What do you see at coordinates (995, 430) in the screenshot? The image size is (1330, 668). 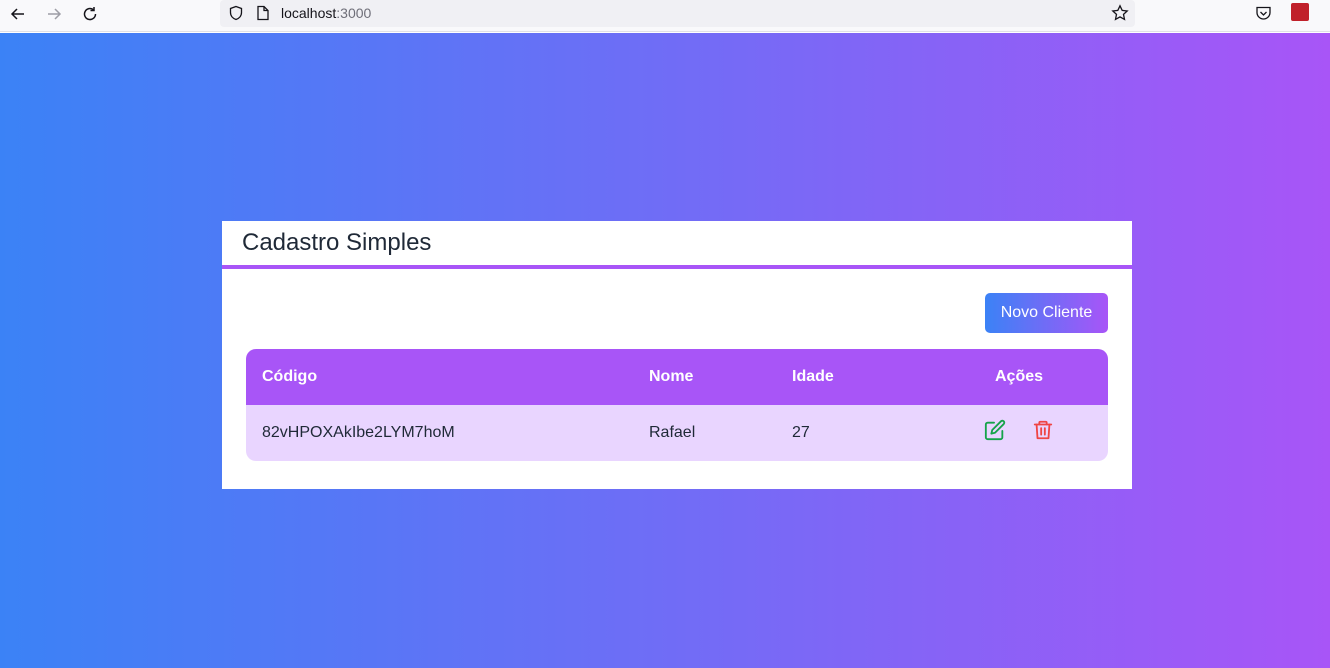 I see `edit-icon` at bounding box center [995, 430].